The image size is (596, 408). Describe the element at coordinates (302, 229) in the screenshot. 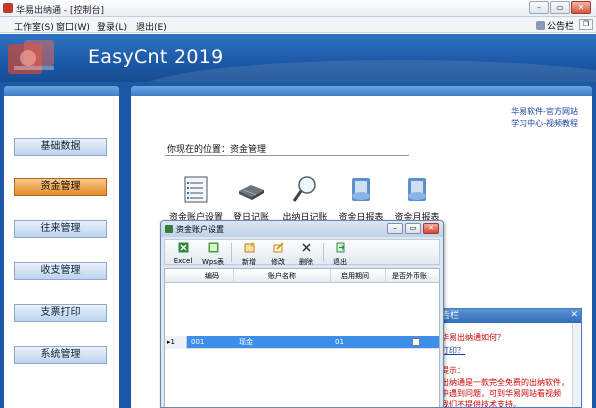

I see `dialog-title-bar: 资金账户设置 – ▭ ✕` at that location.